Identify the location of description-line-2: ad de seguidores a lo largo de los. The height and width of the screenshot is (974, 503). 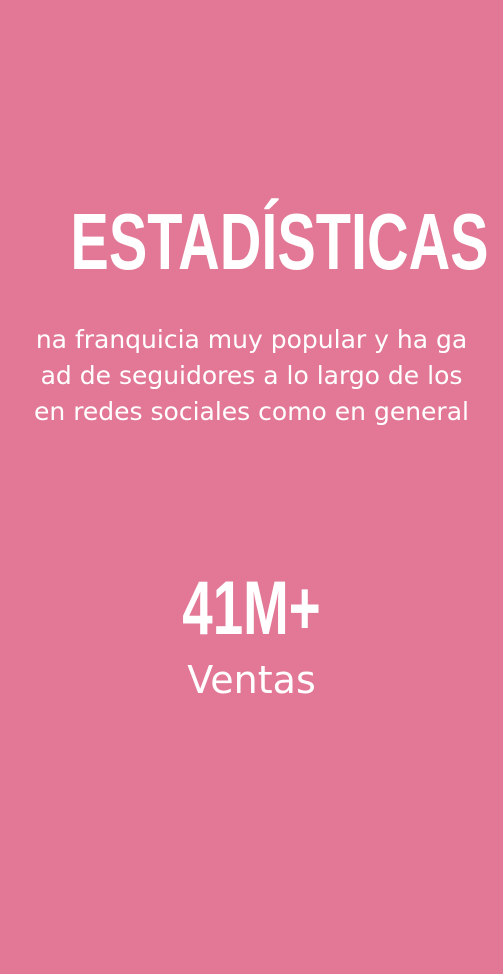
(251, 375).